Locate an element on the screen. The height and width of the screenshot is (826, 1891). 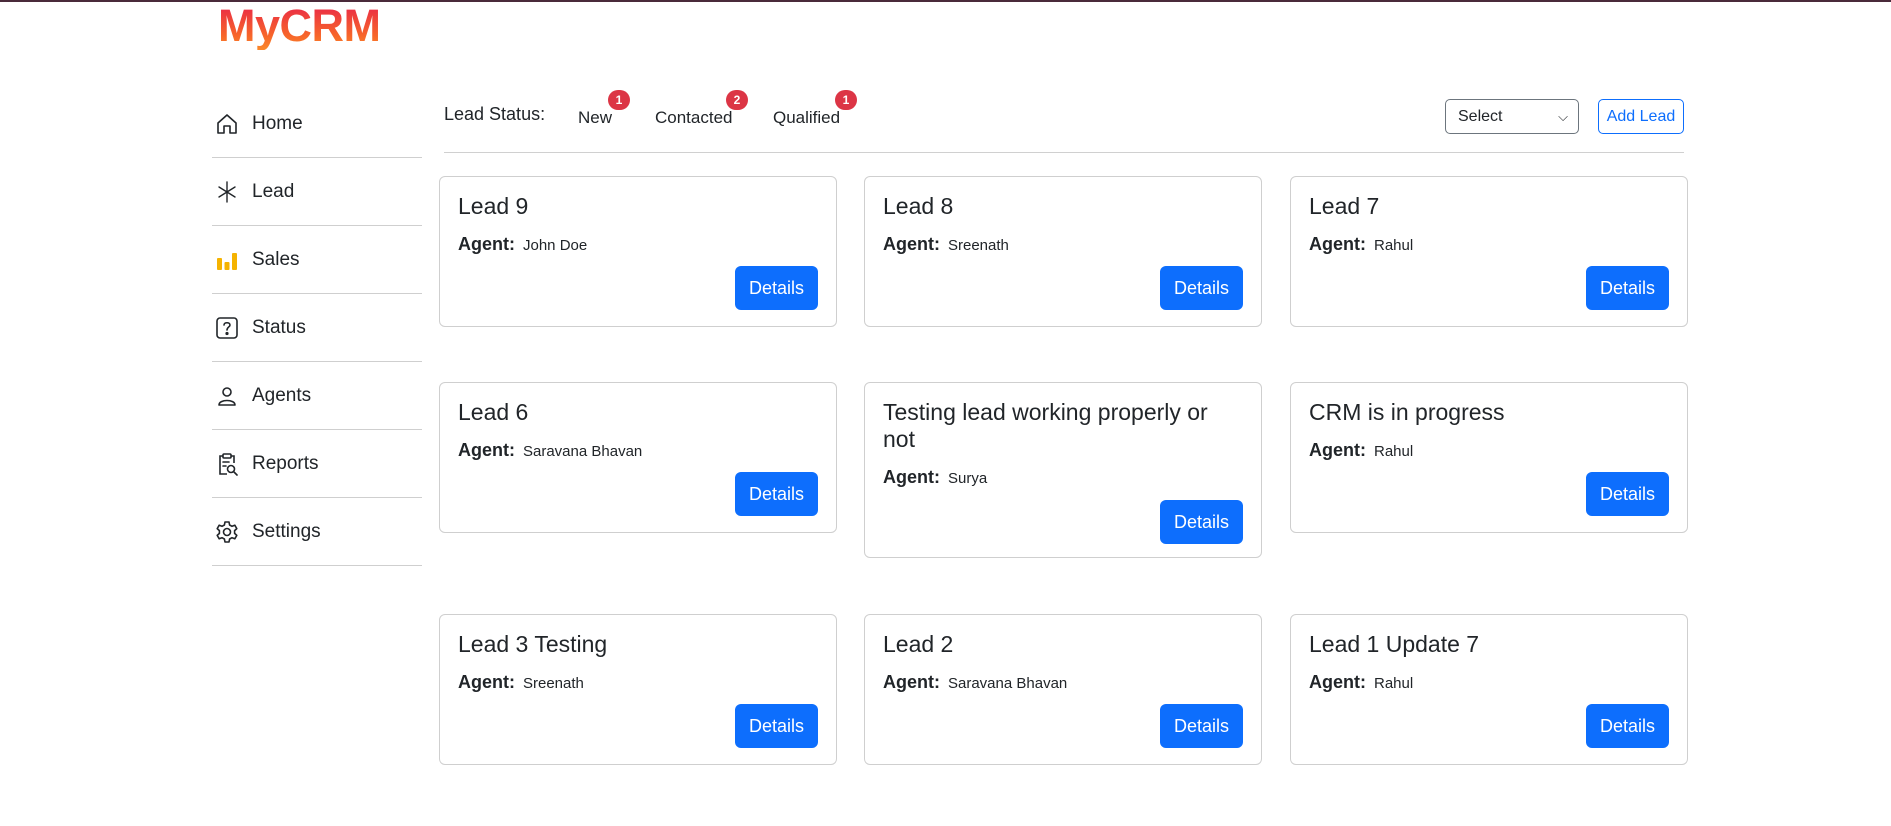
lead-title: Lead 6 is located at coordinates (493, 412).